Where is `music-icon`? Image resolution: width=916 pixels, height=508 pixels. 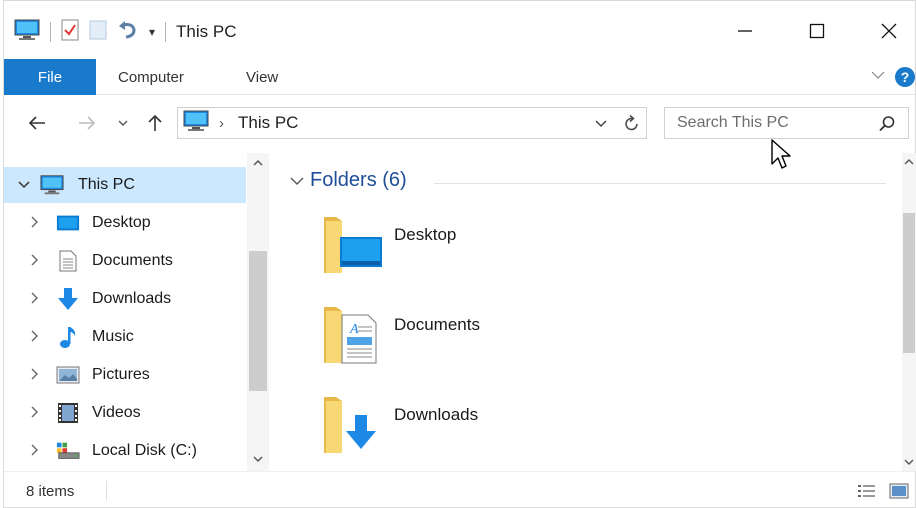
music-icon is located at coordinates (68, 337).